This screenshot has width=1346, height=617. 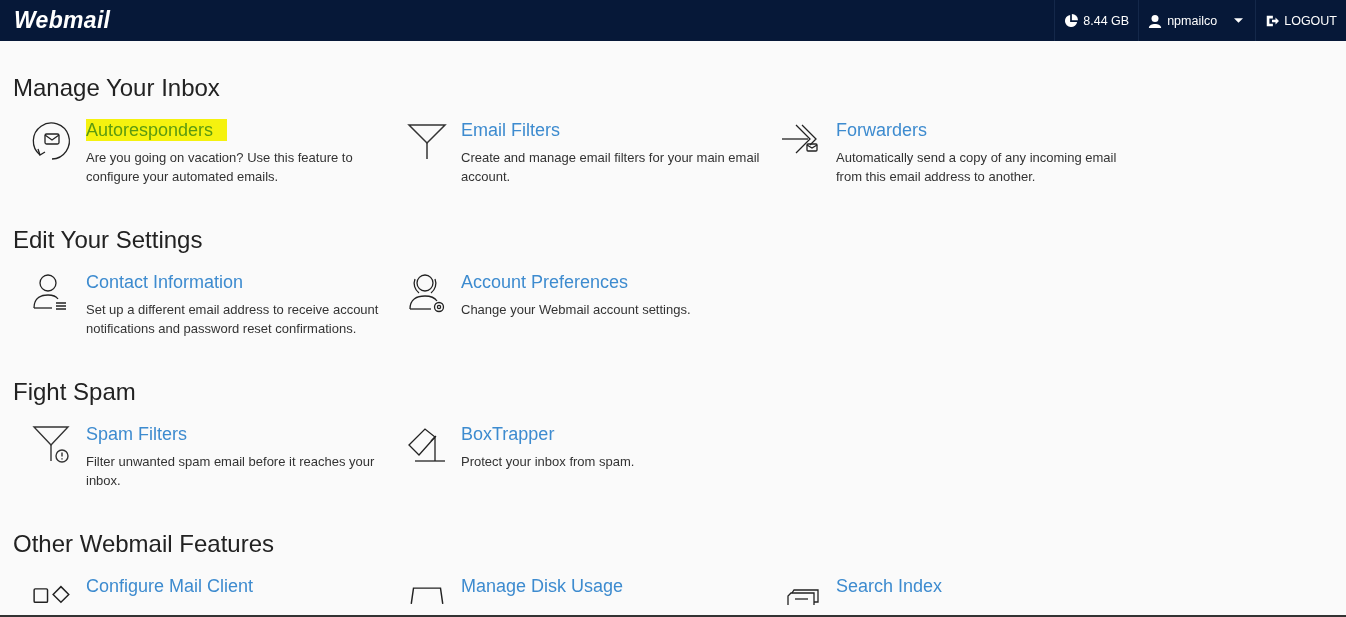 What do you see at coordinates (508, 434) in the screenshot?
I see `feature-link: BoxTrapper` at bounding box center [508, 434].